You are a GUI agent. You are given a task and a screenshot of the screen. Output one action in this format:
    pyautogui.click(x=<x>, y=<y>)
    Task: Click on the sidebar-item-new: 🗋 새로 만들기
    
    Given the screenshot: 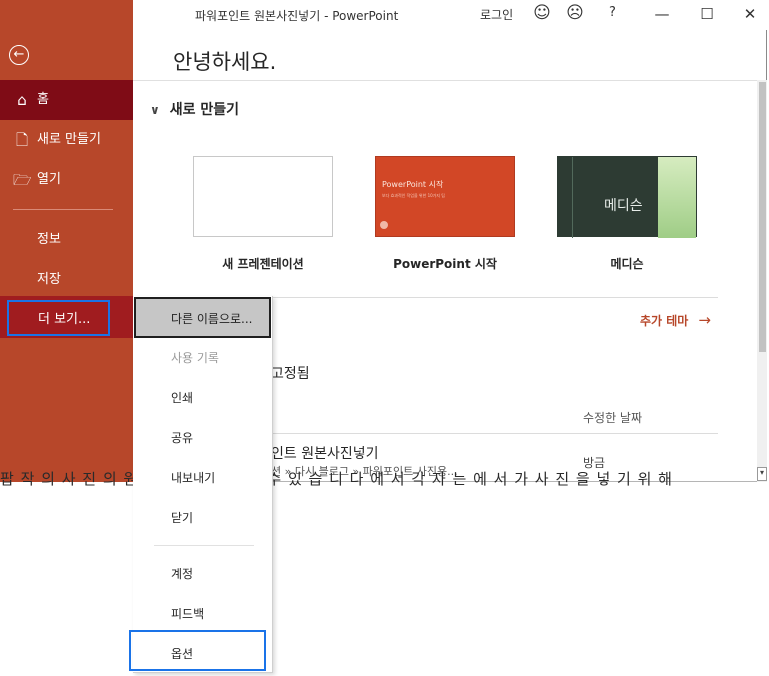 What is the action you would take?
    pyautogui.click(x=66, y=140)
    